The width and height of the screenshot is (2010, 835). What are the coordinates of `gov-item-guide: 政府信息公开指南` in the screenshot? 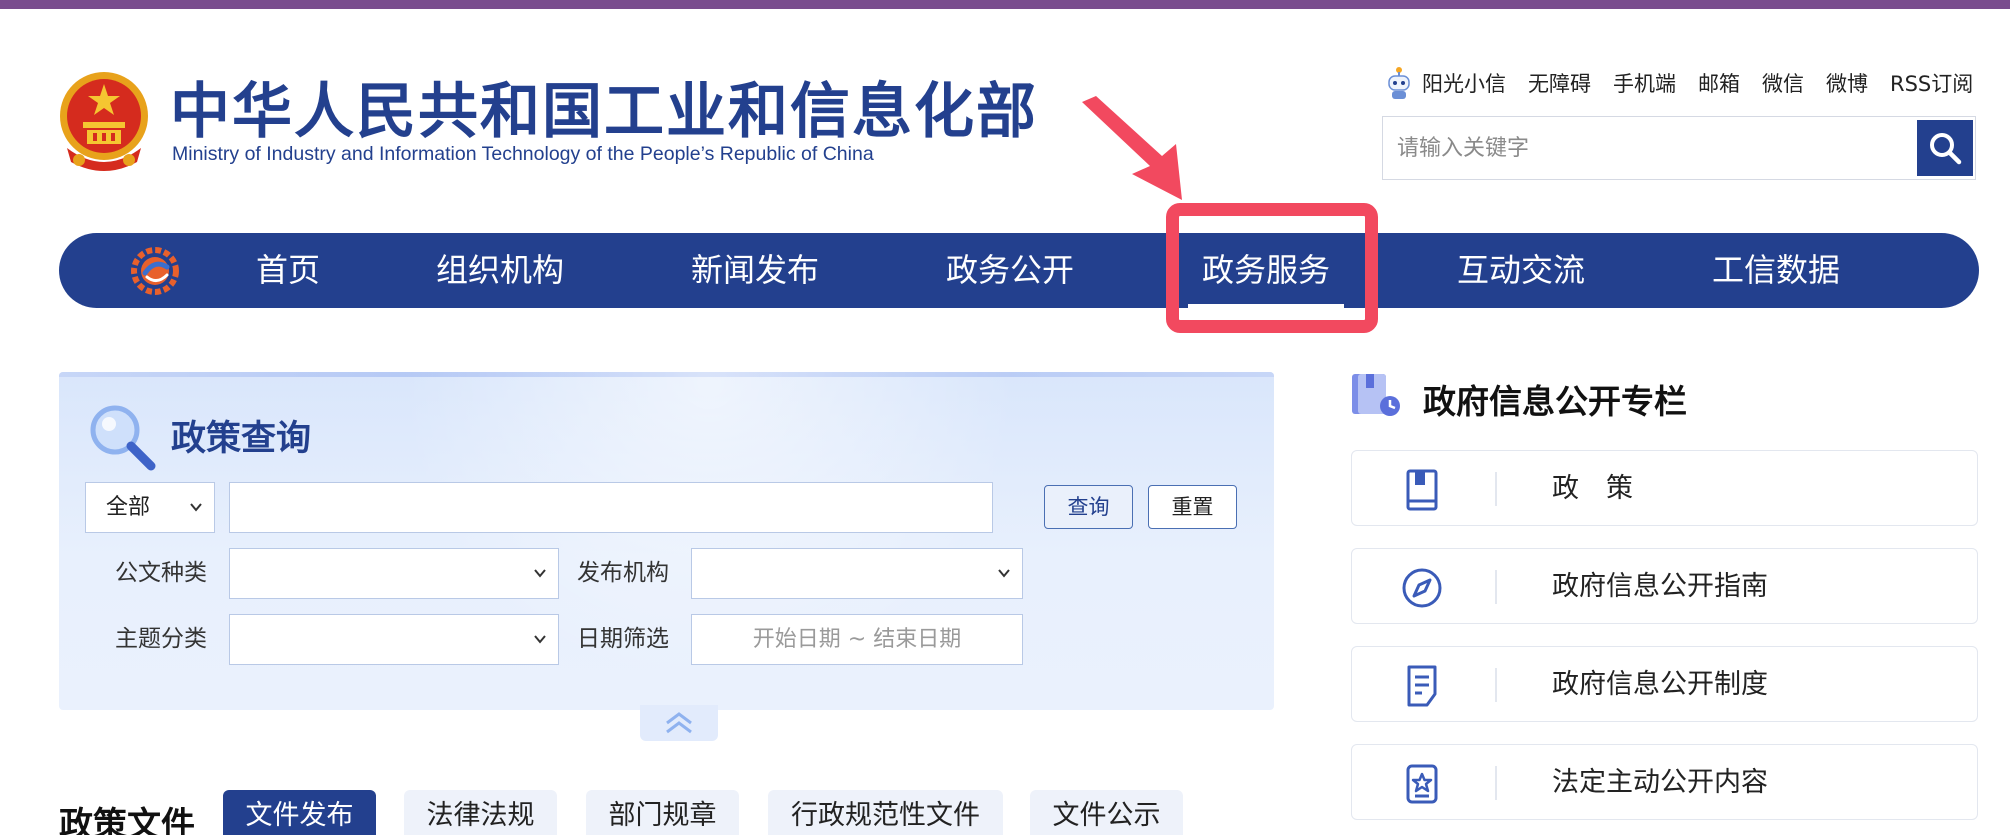 It's located at (1664, 586).